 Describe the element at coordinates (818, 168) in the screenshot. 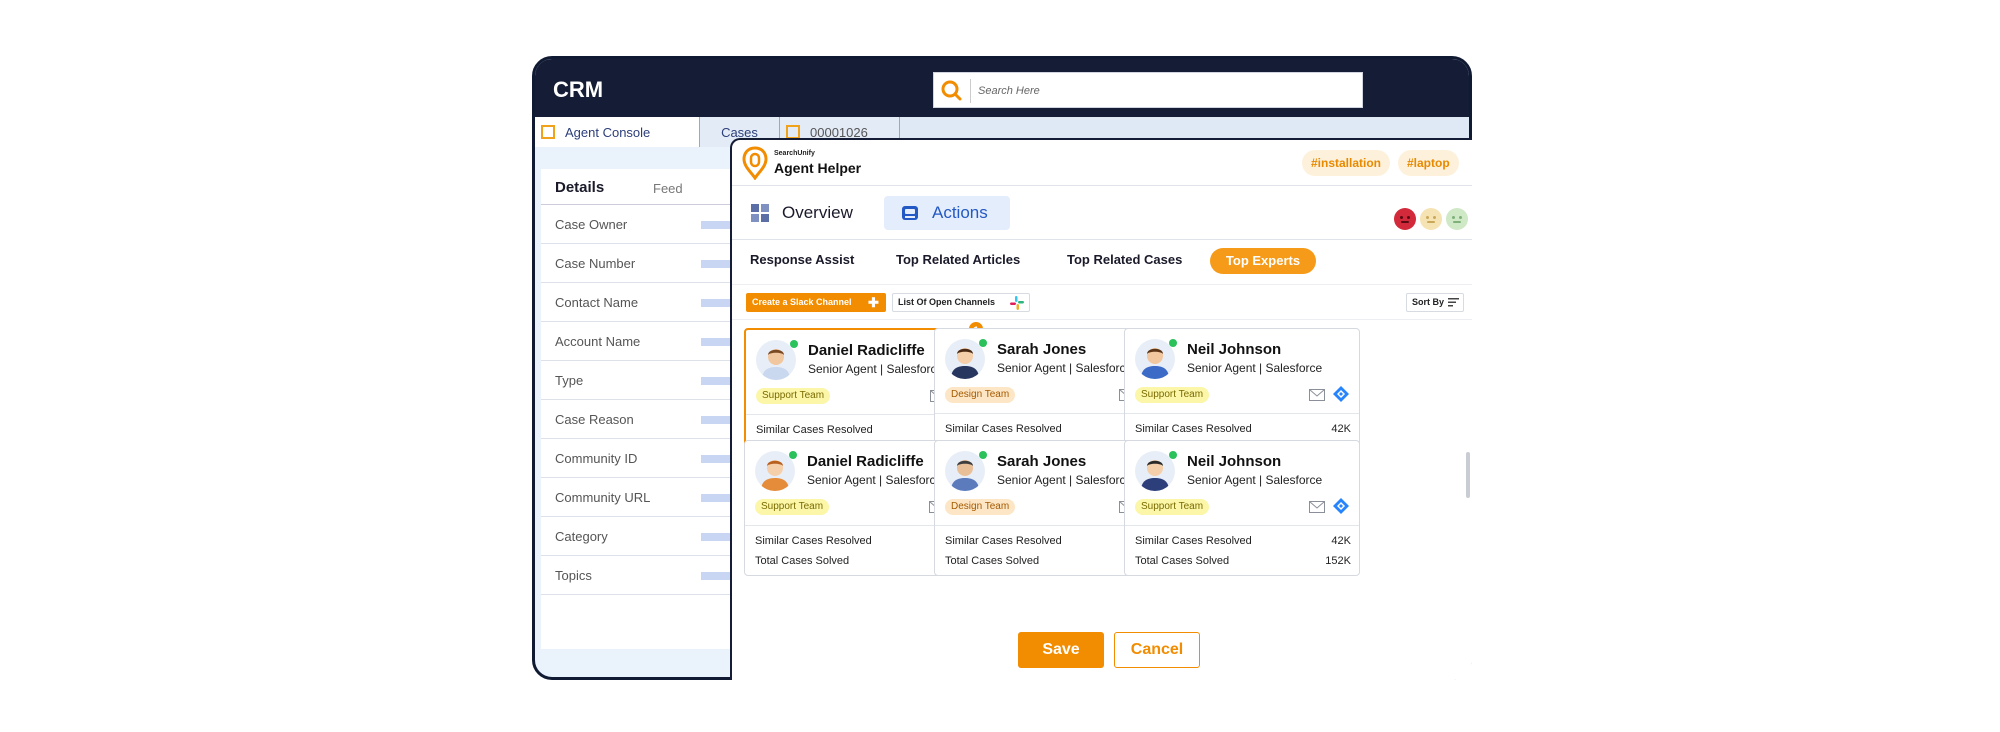

I see `helper-title: Agent Helper` at that location.